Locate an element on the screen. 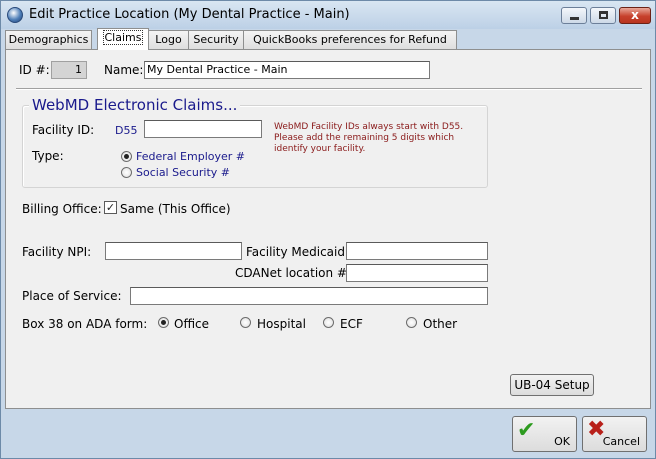 Image resolution: width=656 pixels, height=459 pixels. maximize-icon is located at coordinates (603, 15).